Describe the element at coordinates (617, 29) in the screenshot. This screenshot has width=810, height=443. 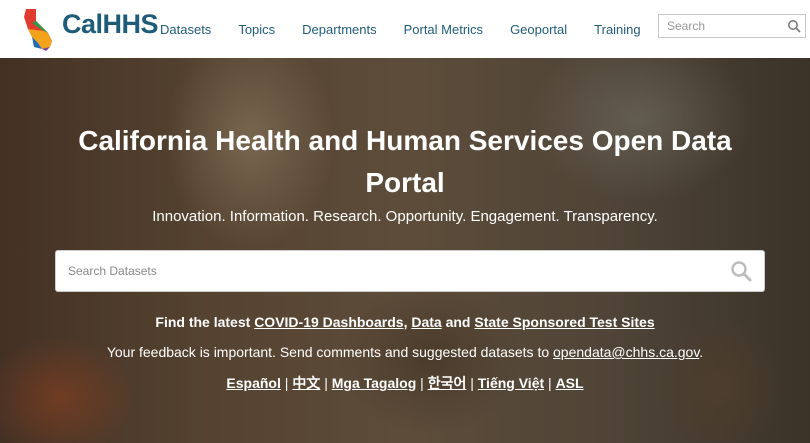
I see `nav-training: Training` at that location.